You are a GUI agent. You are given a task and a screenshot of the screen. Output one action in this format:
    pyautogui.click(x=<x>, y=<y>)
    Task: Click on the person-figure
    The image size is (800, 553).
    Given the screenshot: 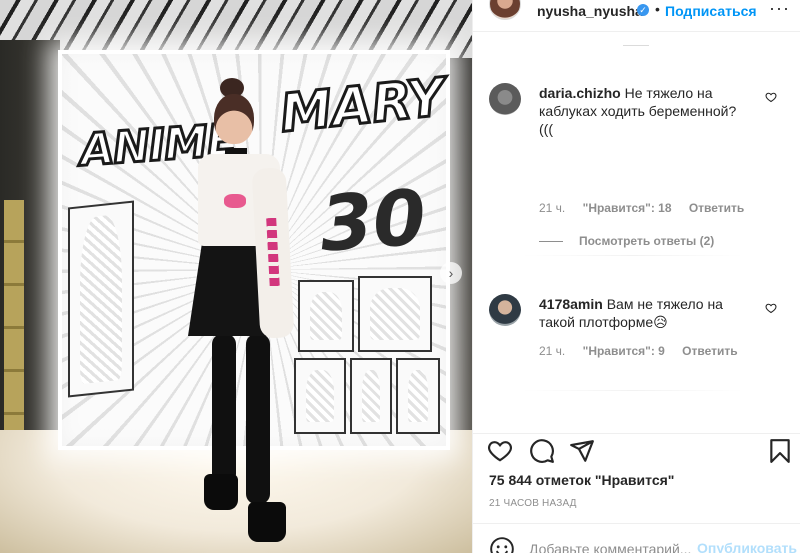 What is the action you would take?
    pyautogui.click(x=233, y=313)
    